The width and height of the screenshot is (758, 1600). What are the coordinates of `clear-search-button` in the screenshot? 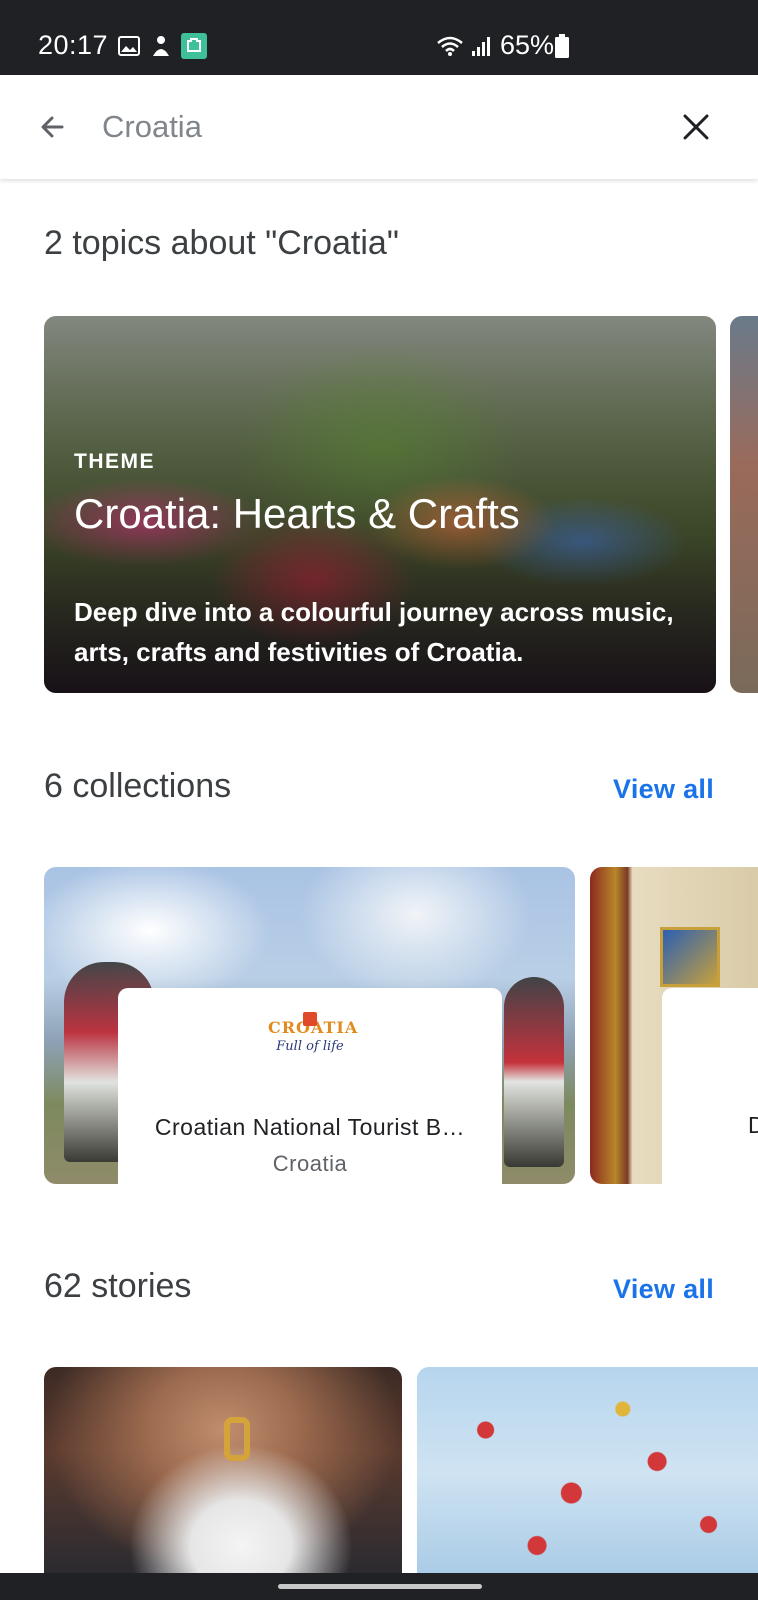 It's located at (696, 127).